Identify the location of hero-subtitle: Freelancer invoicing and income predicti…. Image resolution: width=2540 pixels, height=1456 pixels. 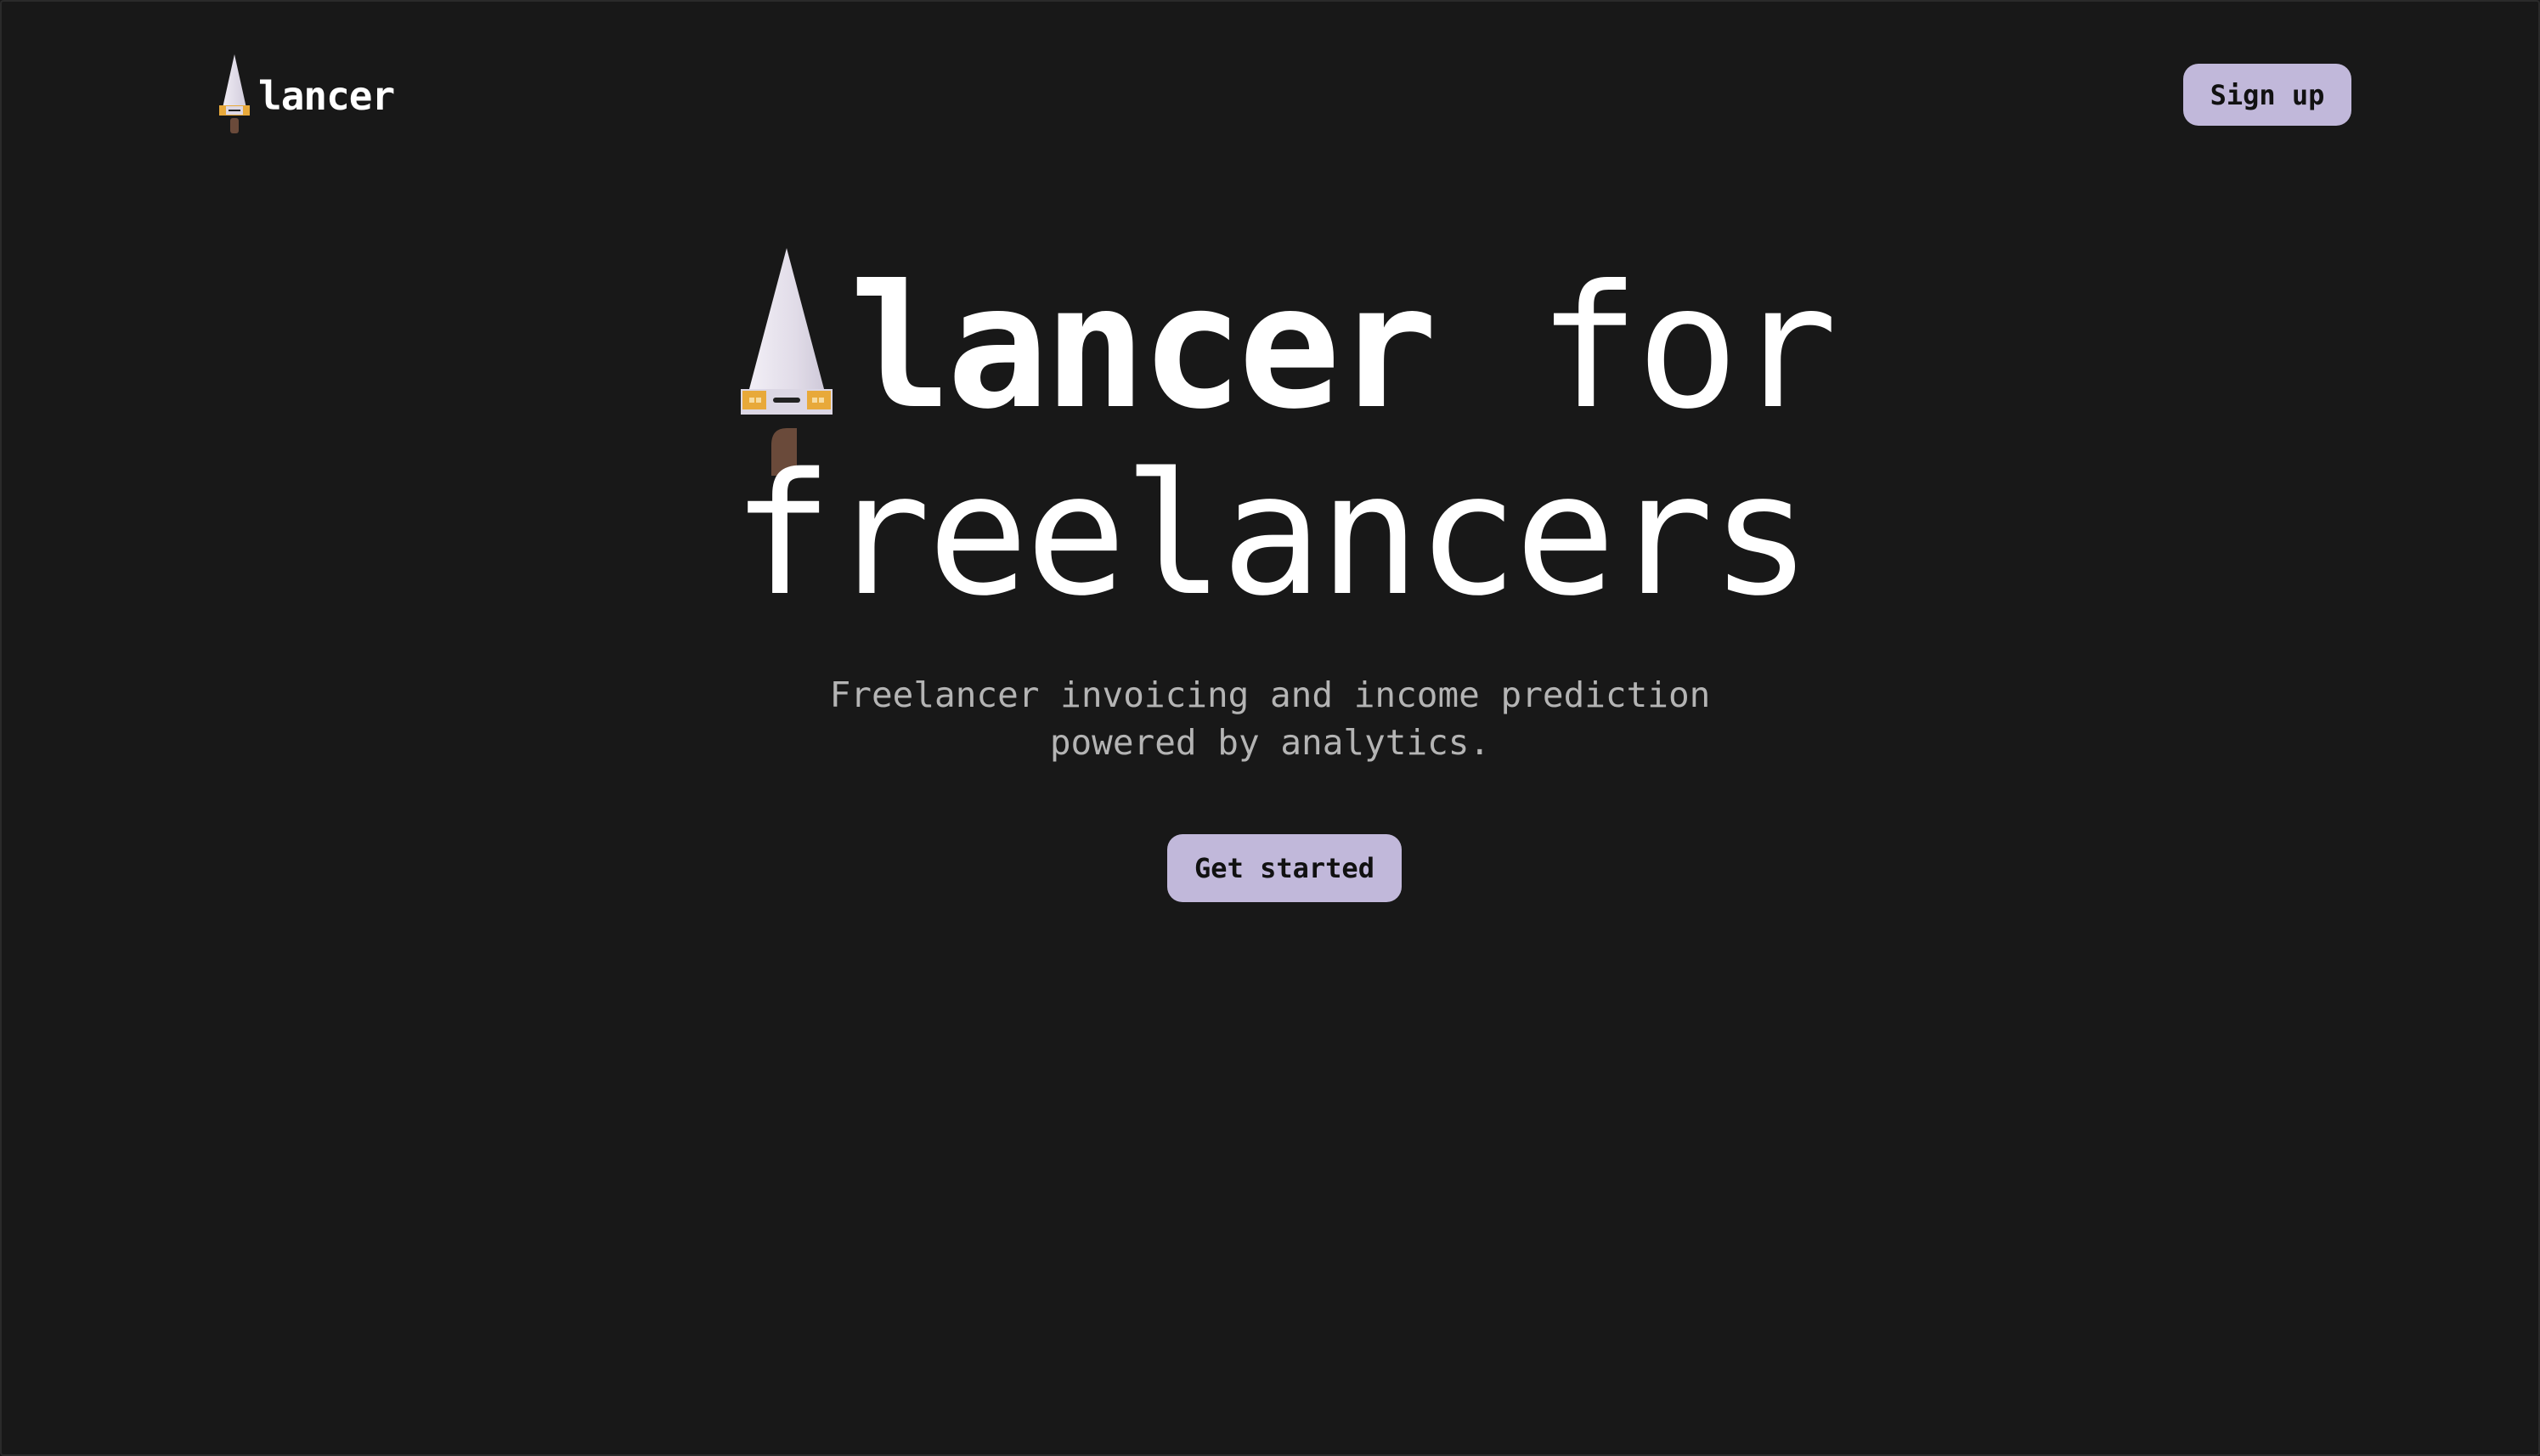
(1270, 719).